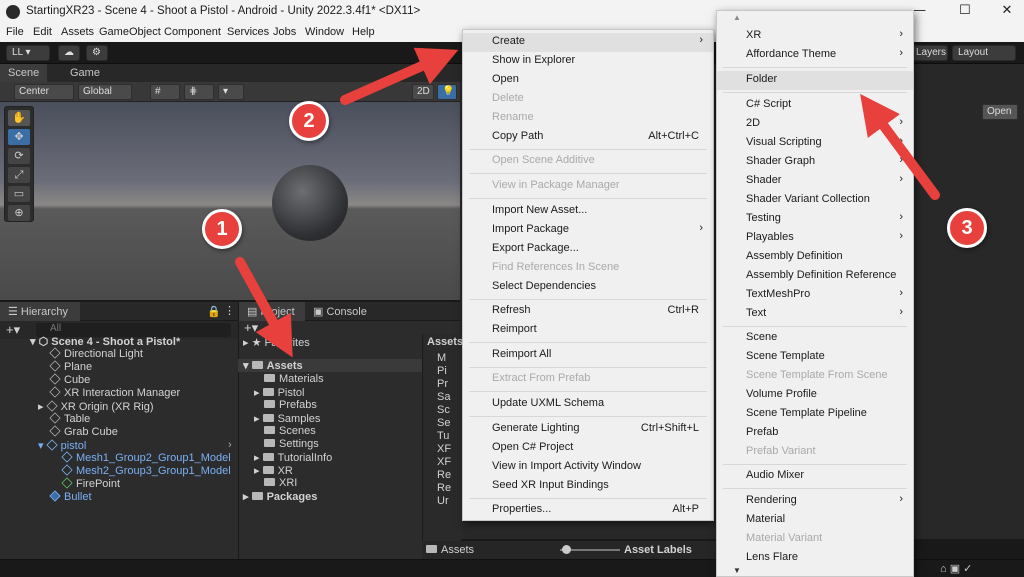 This screenshot has width=1024, height=577. I want to click on step-badge-3: 3, so click(967, 228).